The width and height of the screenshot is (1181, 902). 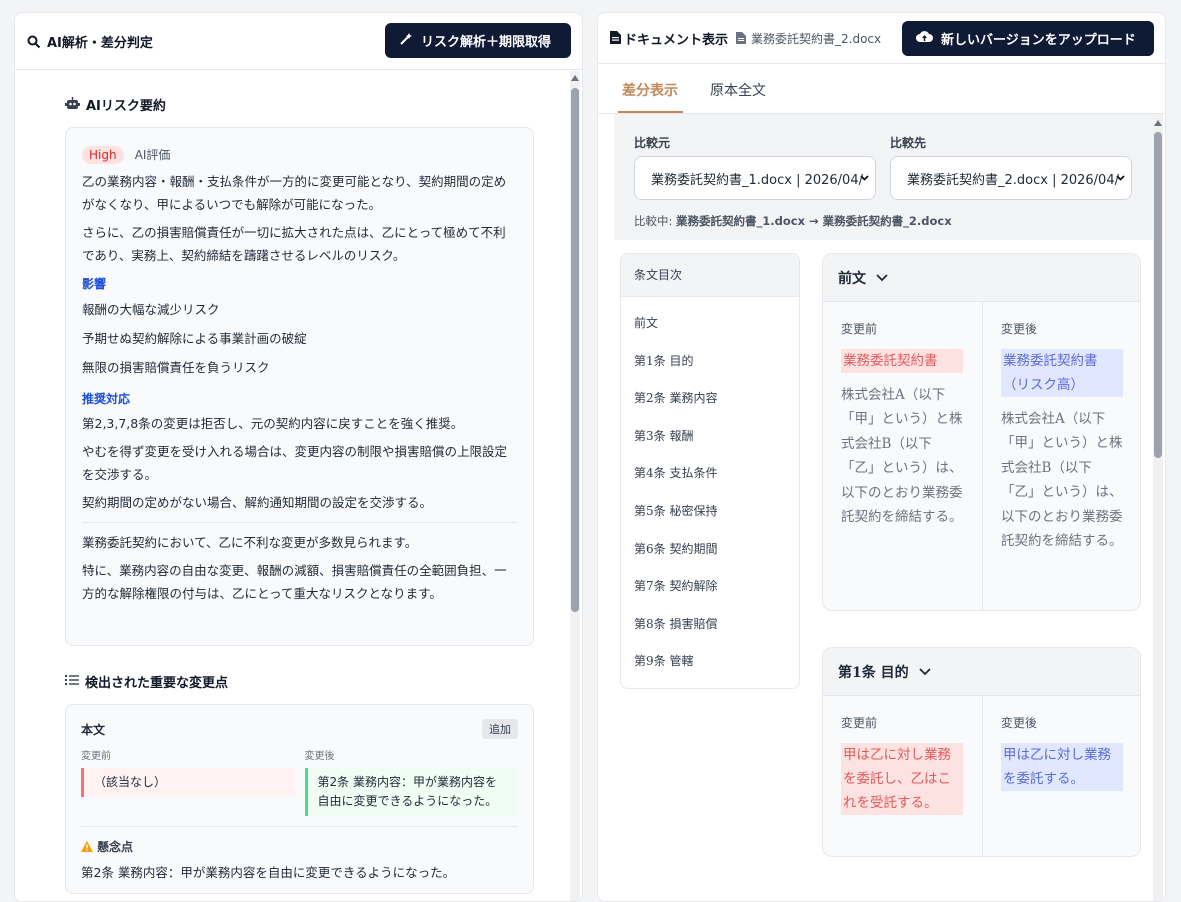 What do you see at coordinates (575, 350) in the screenshot?
I see `left-scroll-thumb` at bounding box center [575, 350].